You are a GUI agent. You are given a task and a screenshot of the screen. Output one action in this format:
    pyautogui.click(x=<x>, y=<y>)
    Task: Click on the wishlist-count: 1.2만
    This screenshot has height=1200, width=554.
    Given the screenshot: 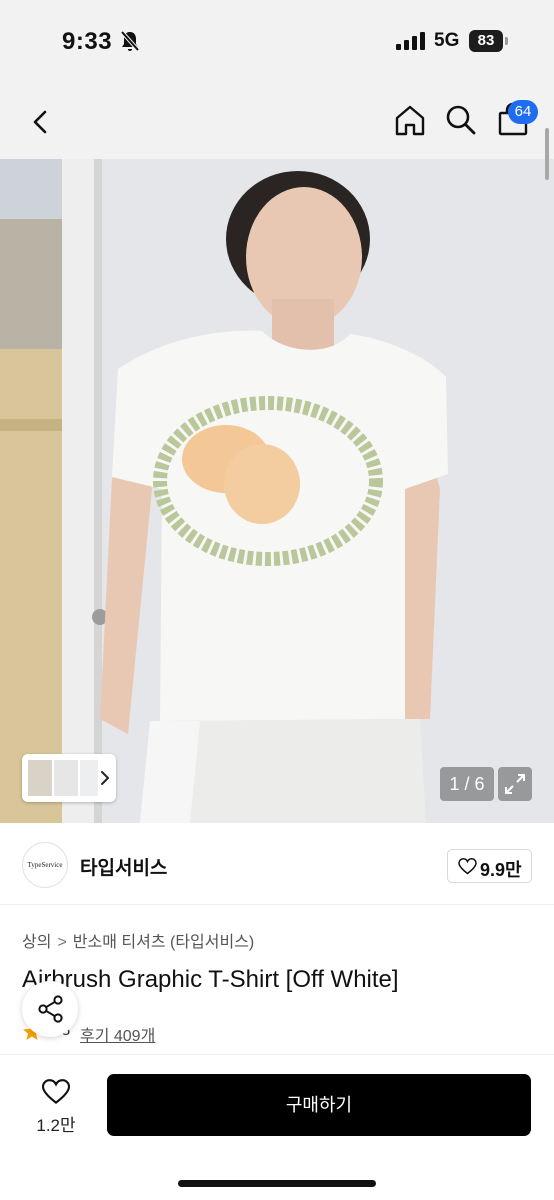 What is the action you would take?
    pyautogui.click(x=56, y=1125)
    